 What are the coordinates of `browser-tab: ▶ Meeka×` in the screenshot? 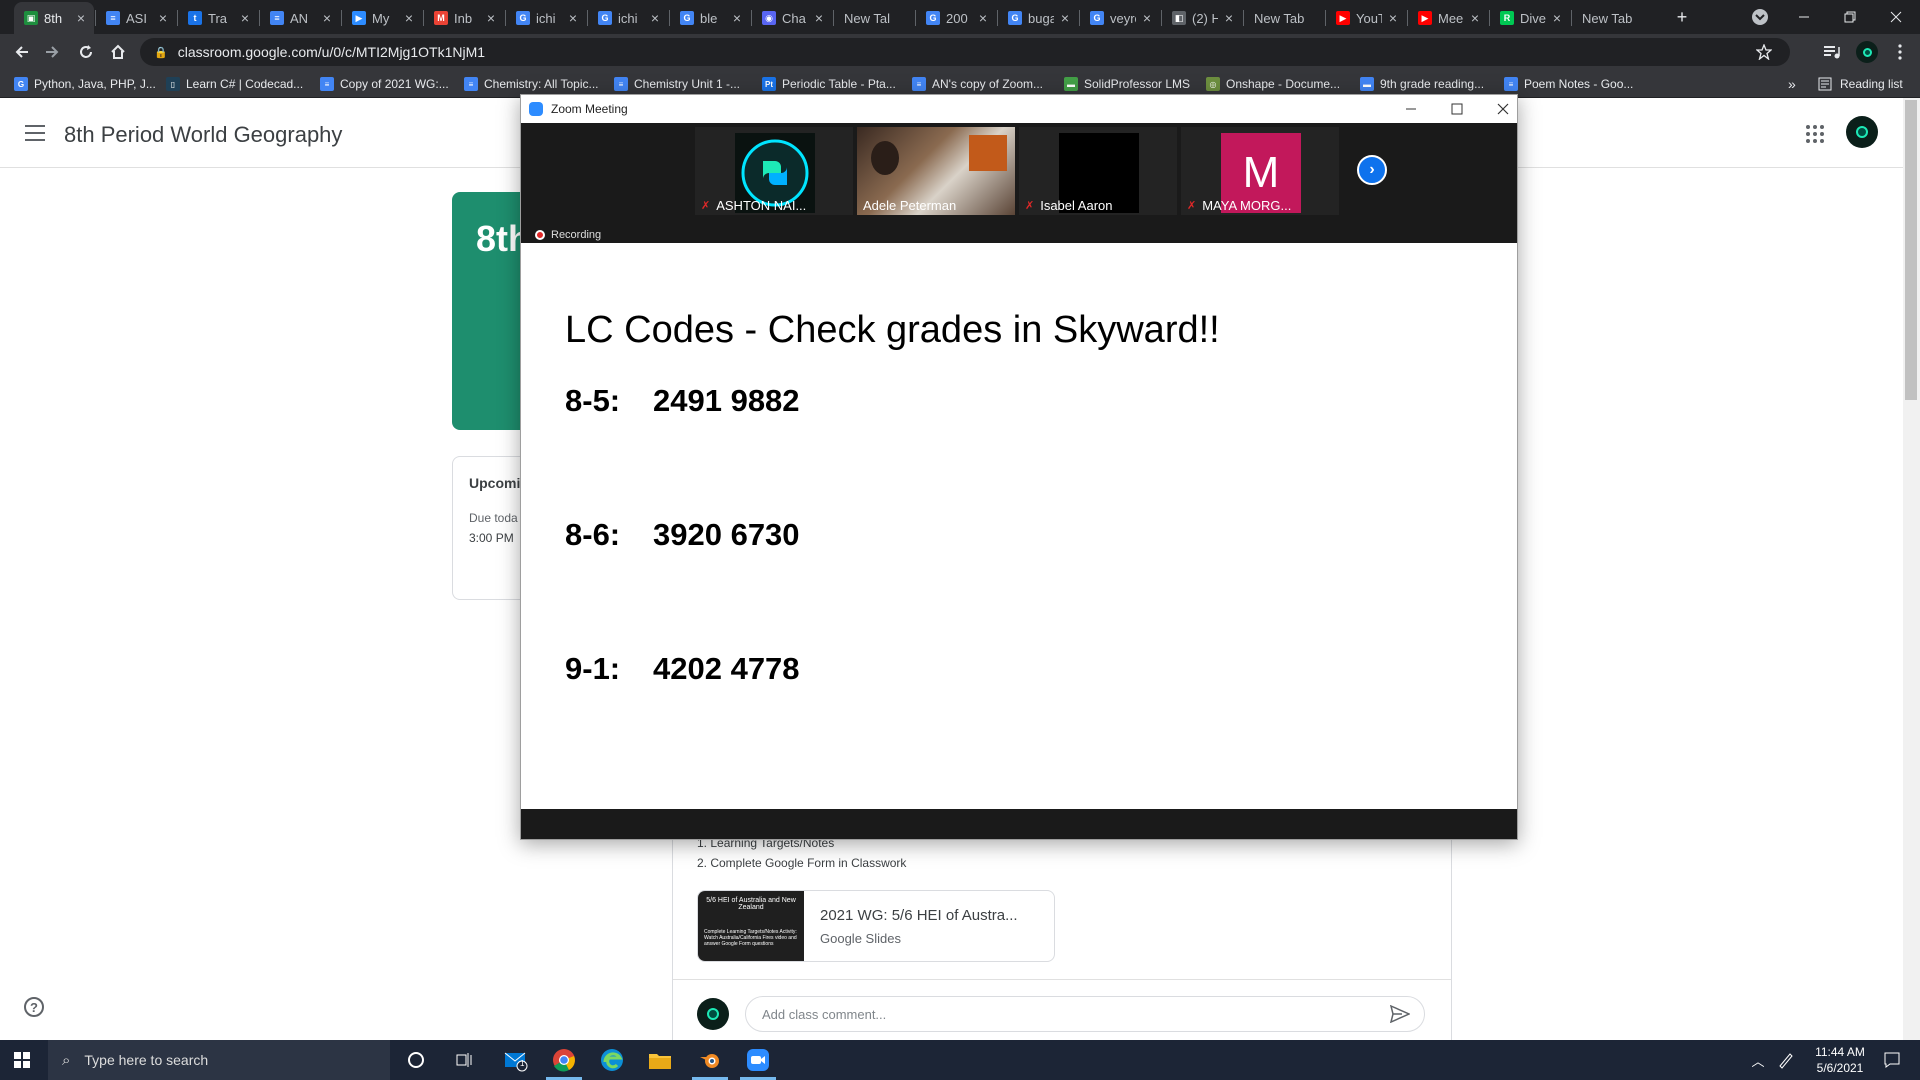 It's located at (1448, 18).